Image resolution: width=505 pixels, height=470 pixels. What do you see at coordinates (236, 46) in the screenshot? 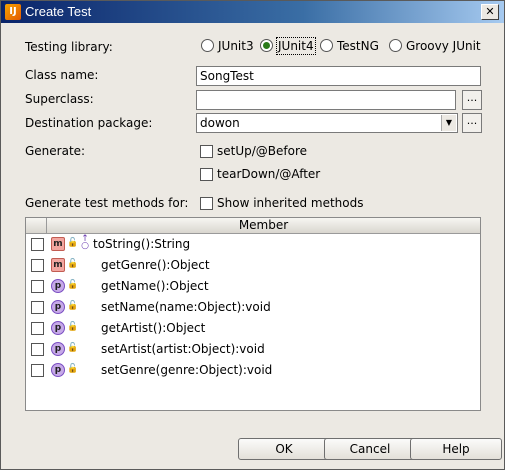
I see `radio-label: JUnit3` at bounding box center [236, 46].